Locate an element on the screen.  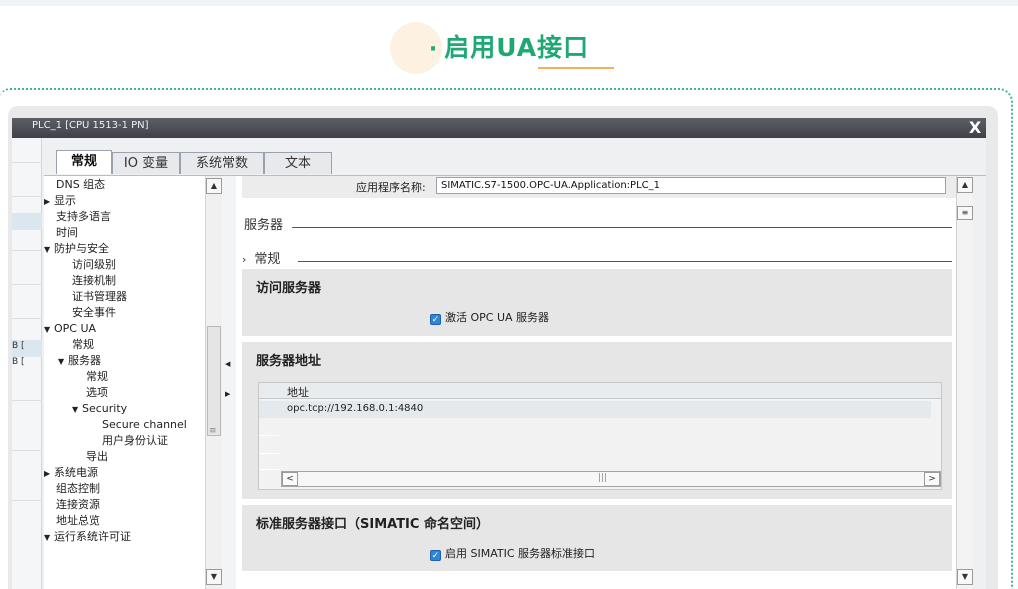
nav-item-label: 系统电源 is located at coordinates (76, 472).